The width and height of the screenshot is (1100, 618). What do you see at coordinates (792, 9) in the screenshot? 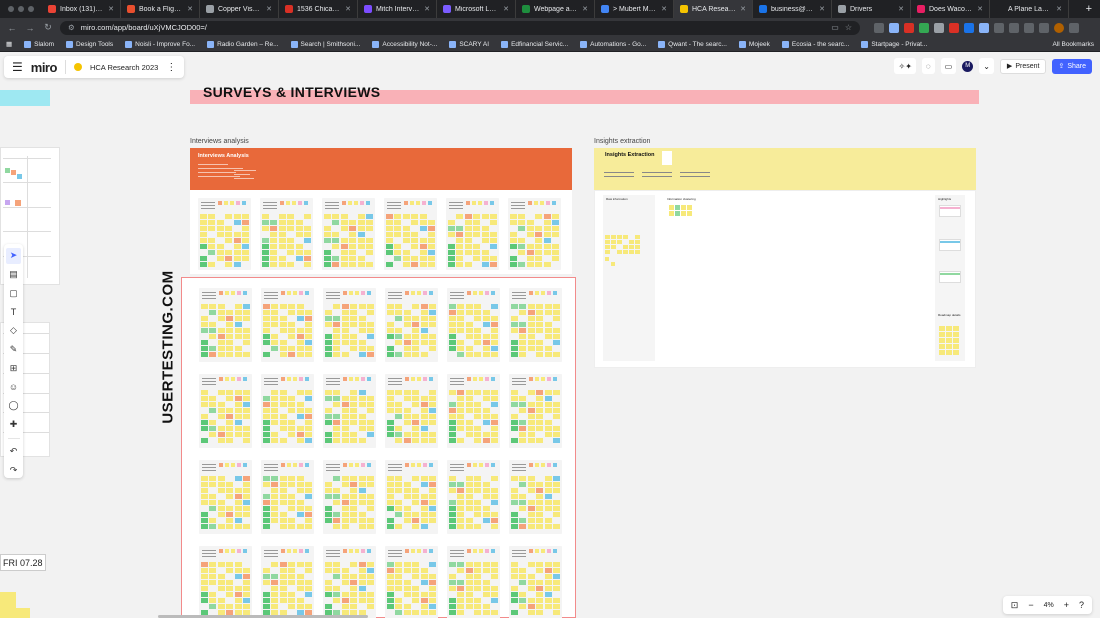
I see `tab-9: business@slalom✕` at bounding box center [792, 9].